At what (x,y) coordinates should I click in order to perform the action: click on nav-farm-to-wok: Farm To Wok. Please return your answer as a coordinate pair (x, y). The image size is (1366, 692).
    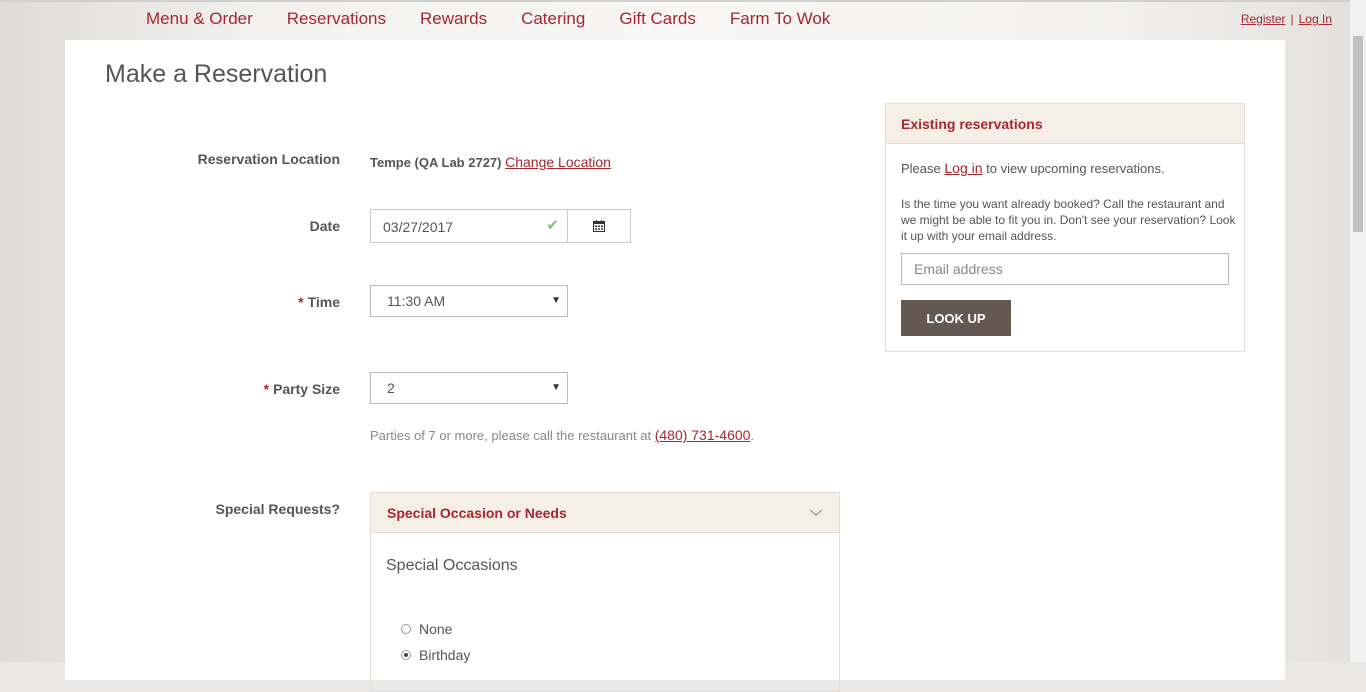
    Looking at the image, I should click on (780, 20).